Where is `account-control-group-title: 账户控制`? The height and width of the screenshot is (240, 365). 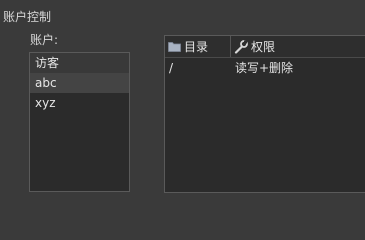
account-control-group-title: 账户控制 is located at coordinates (27, 17).